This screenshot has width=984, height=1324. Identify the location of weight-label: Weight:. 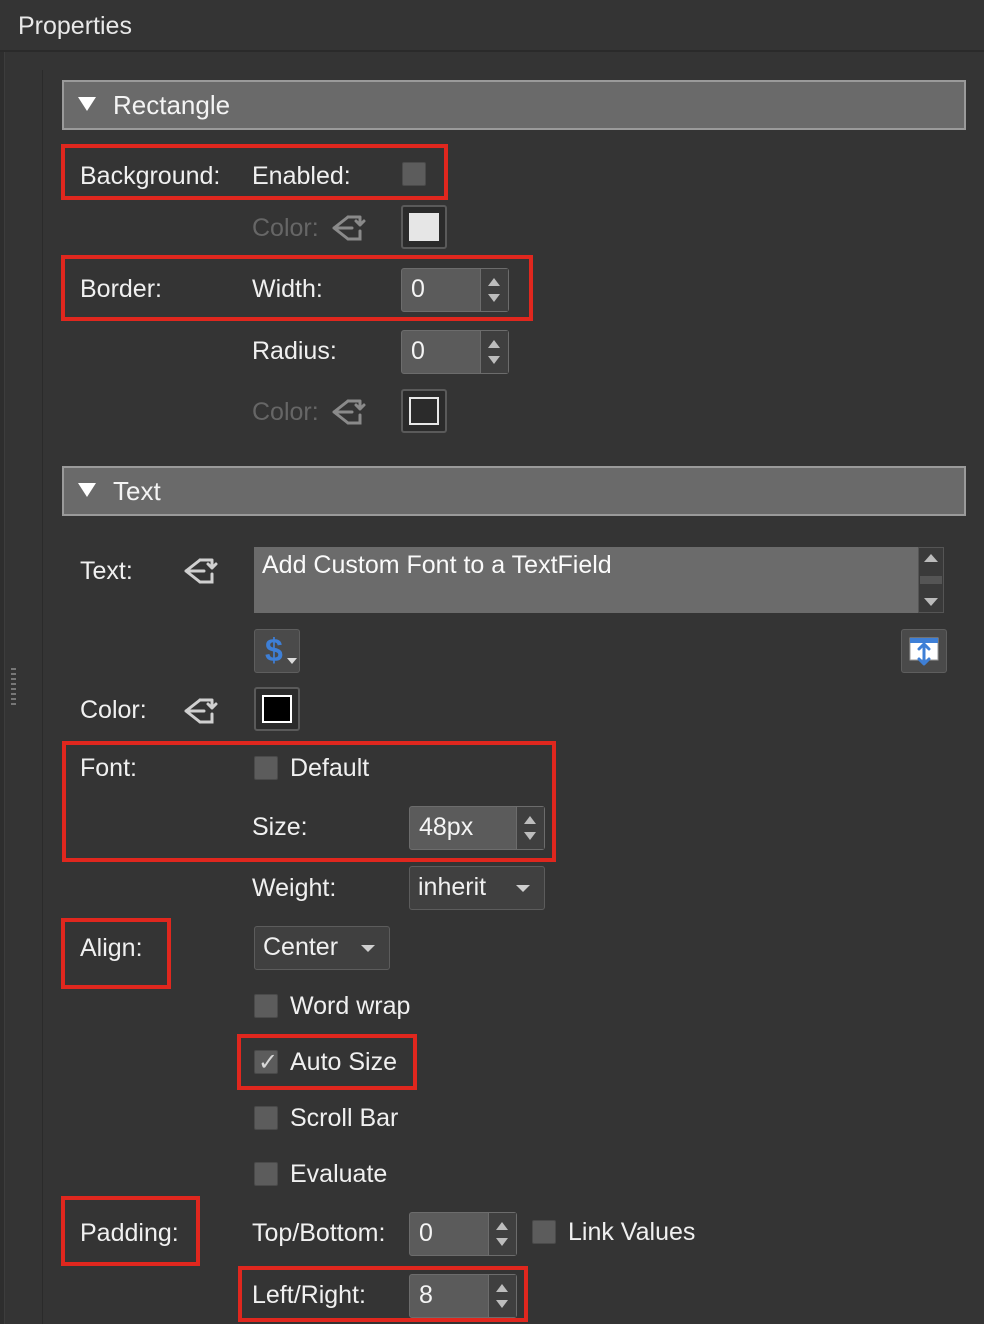
(294, 888).